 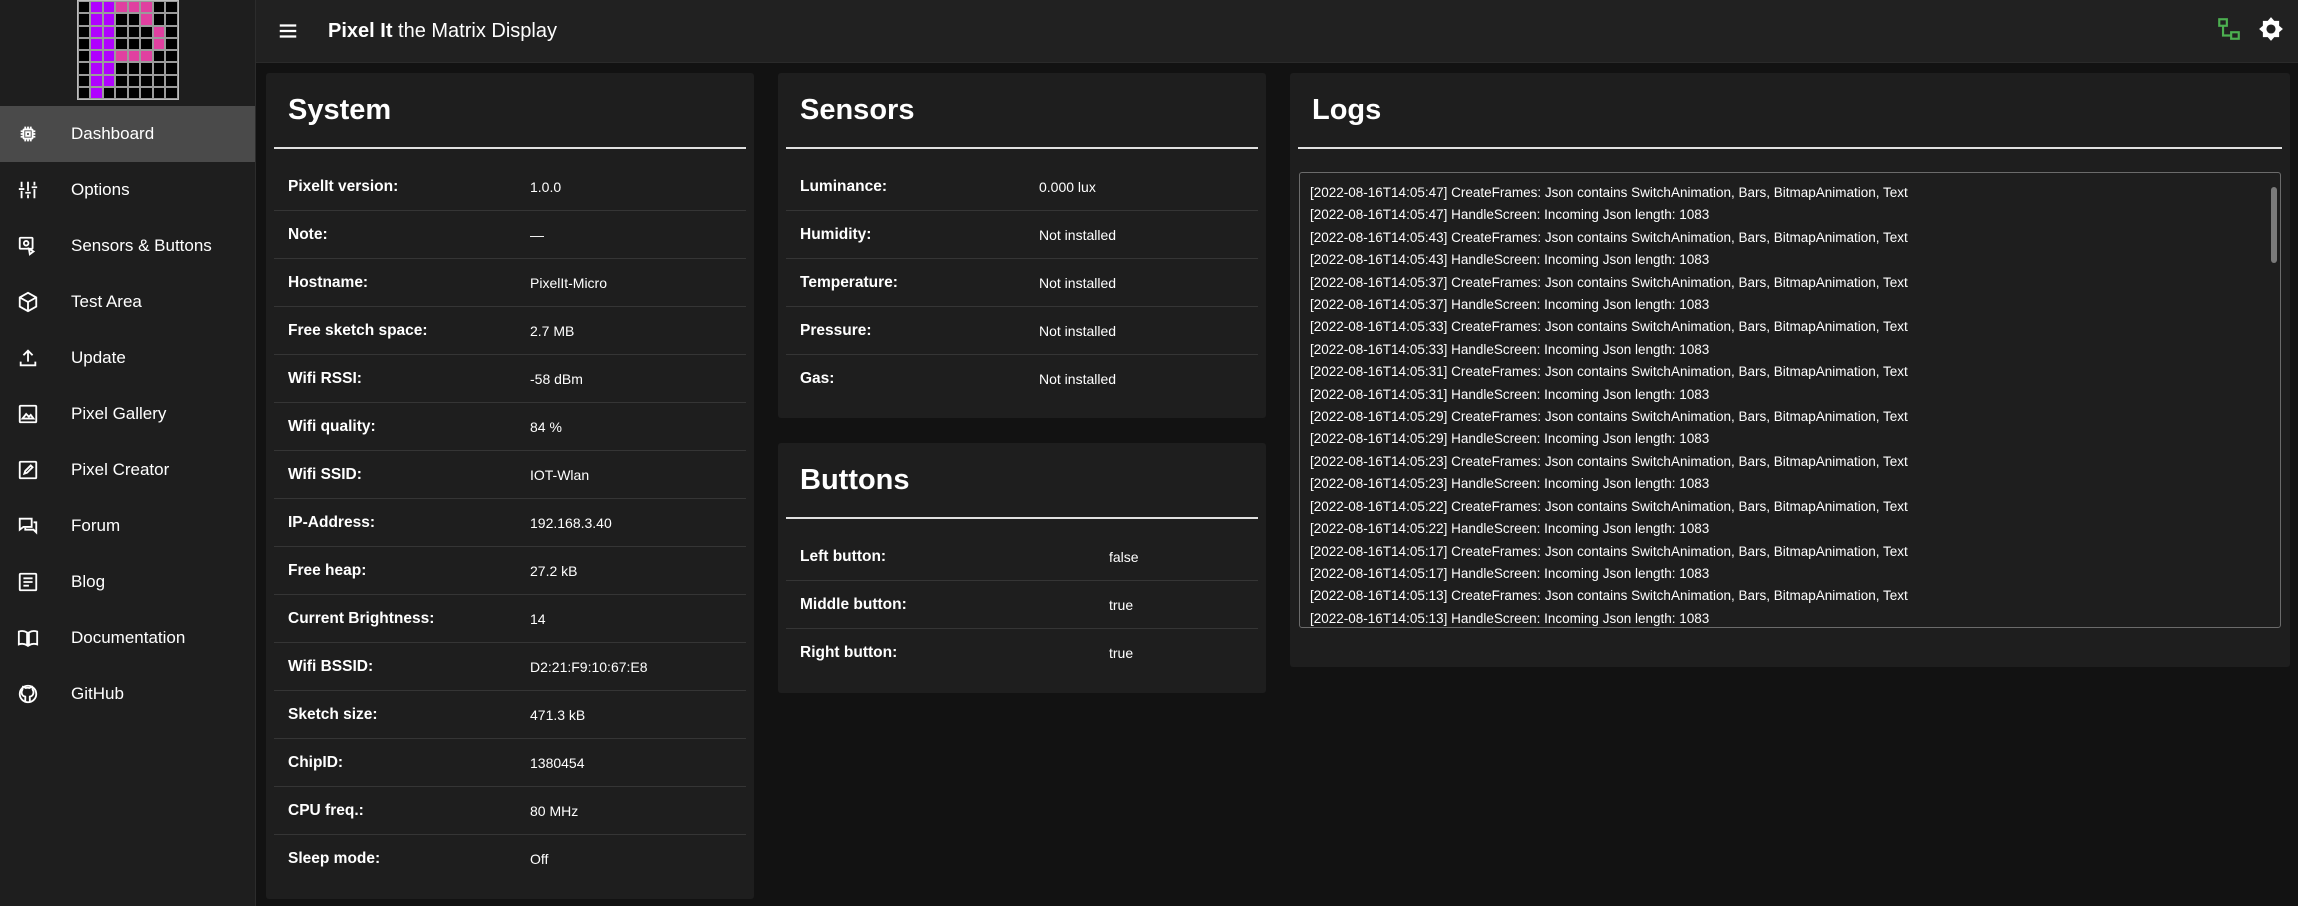 I want to click on row-value: 0.000 lux, so click(x=1067, y=186).